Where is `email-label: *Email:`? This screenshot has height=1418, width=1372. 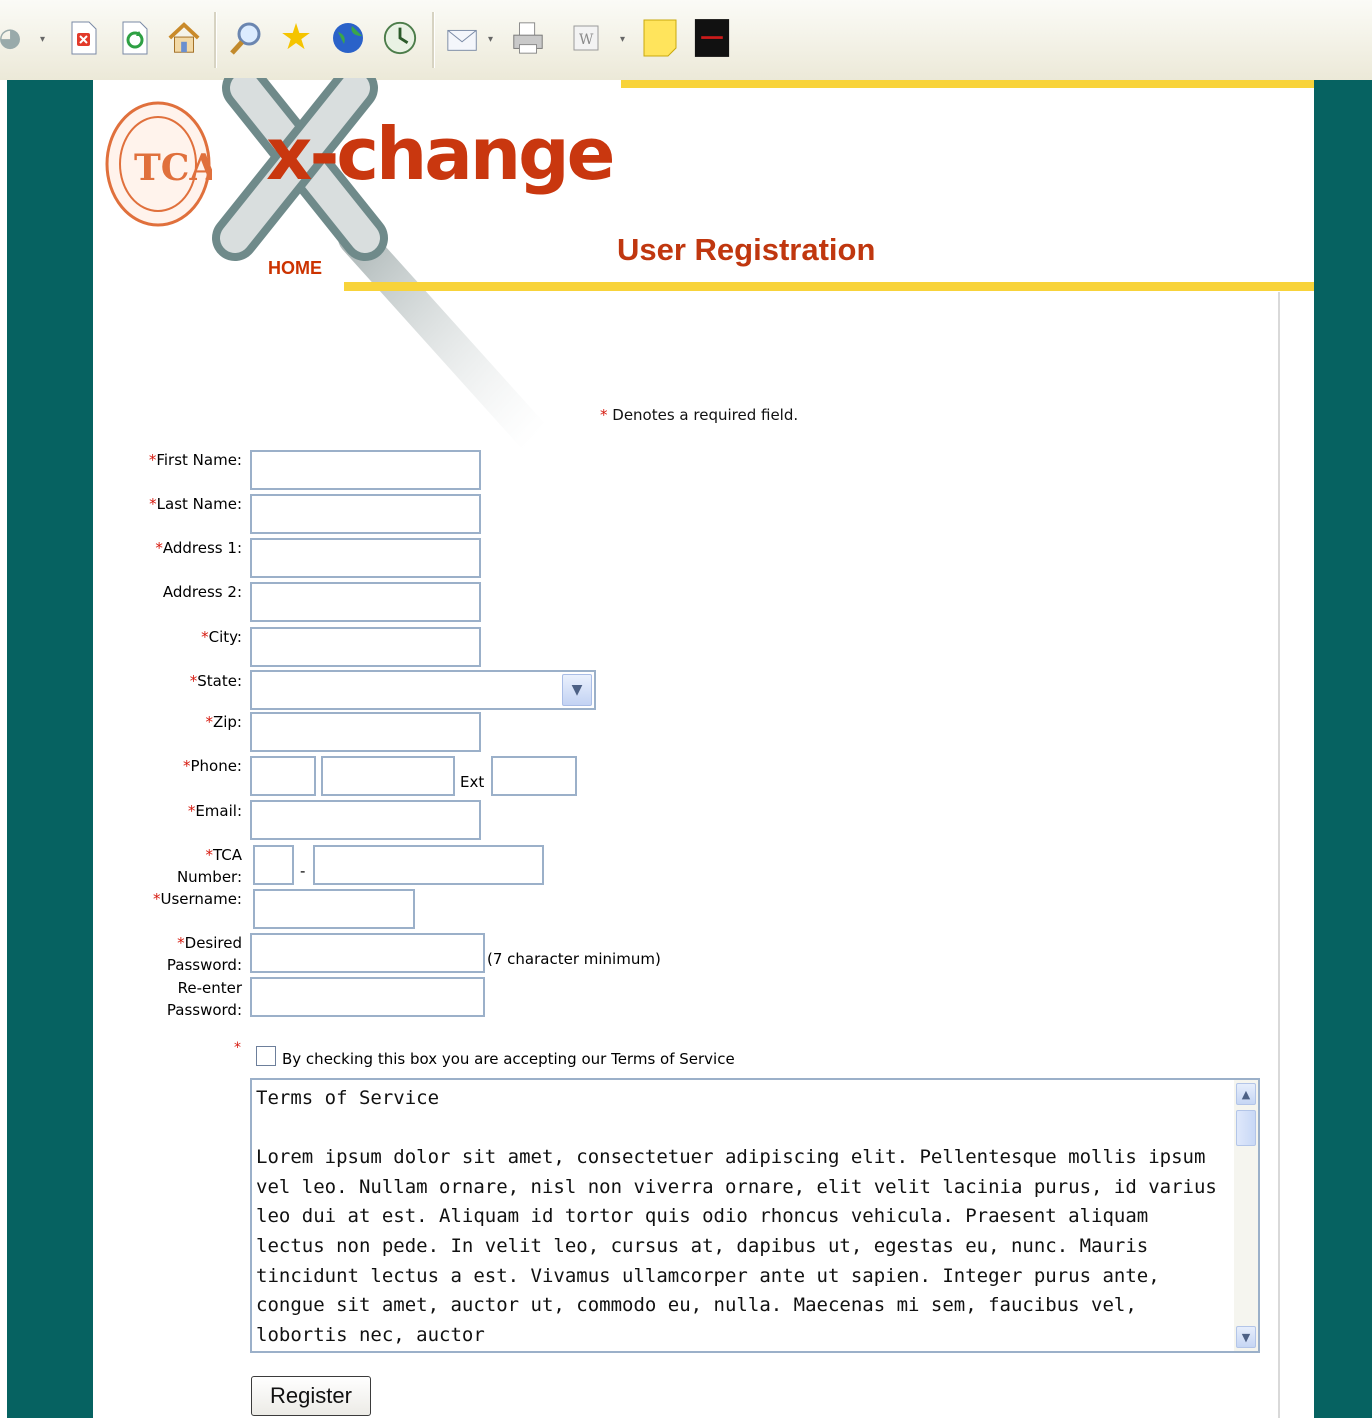 email-label: *Email: is located at coordinates (214, 811).